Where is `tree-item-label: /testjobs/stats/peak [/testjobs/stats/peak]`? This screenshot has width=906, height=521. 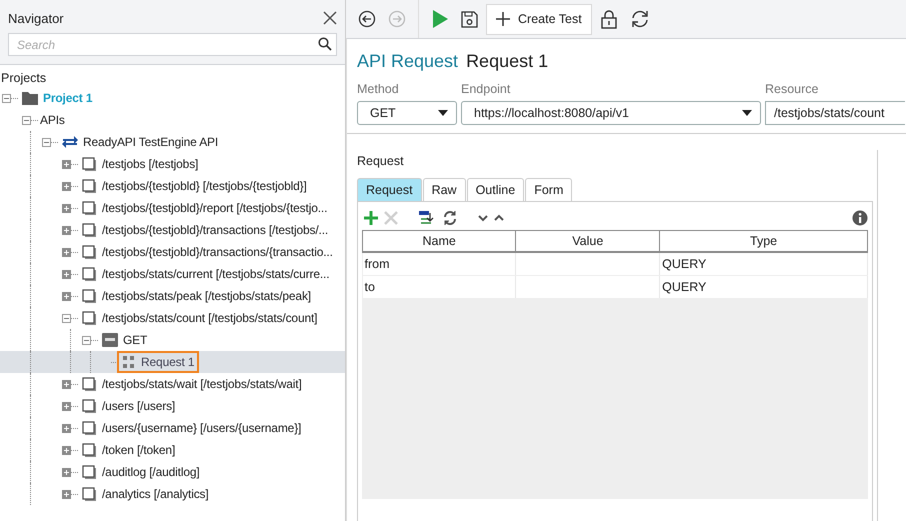 tree-item-label: /testjobs/stats/peak [/testjobs/stats/peak] is located at coordinates (206, 296).